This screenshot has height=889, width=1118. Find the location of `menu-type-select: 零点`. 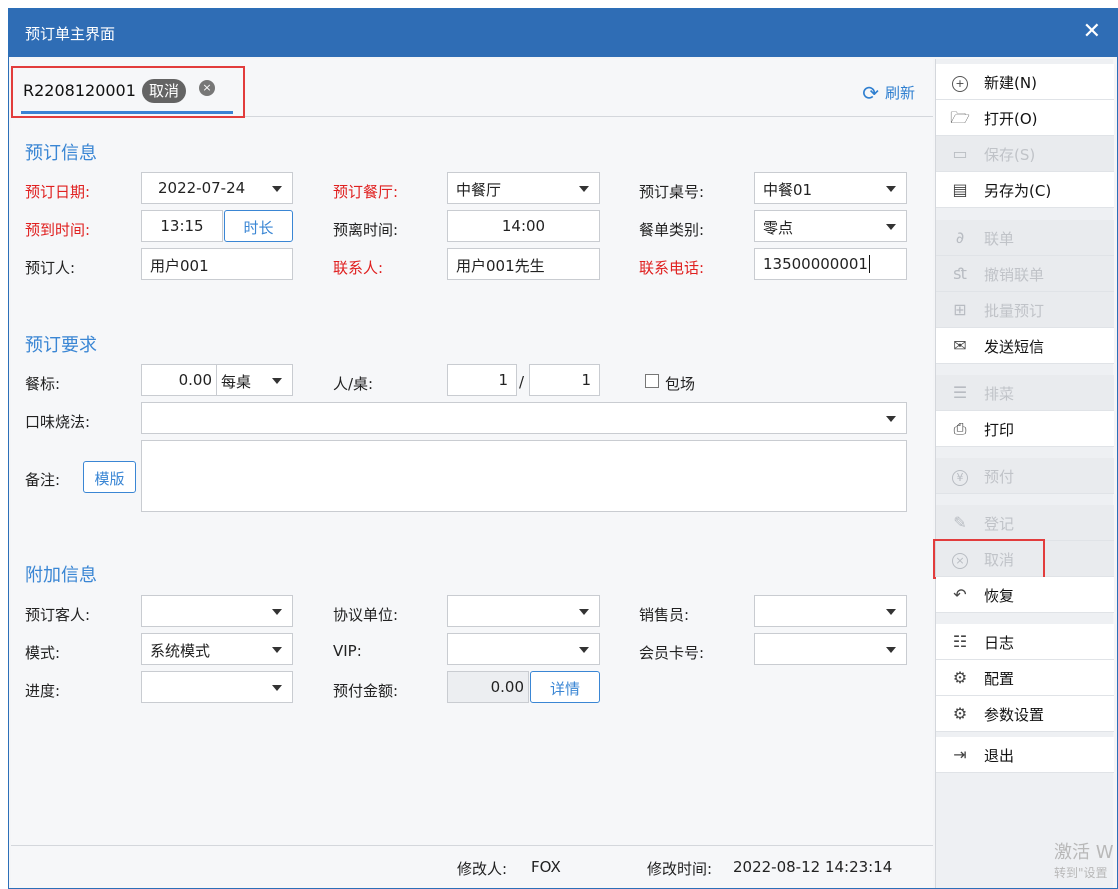

menu-type-select: 零点 is located at coordinates (830, 226).